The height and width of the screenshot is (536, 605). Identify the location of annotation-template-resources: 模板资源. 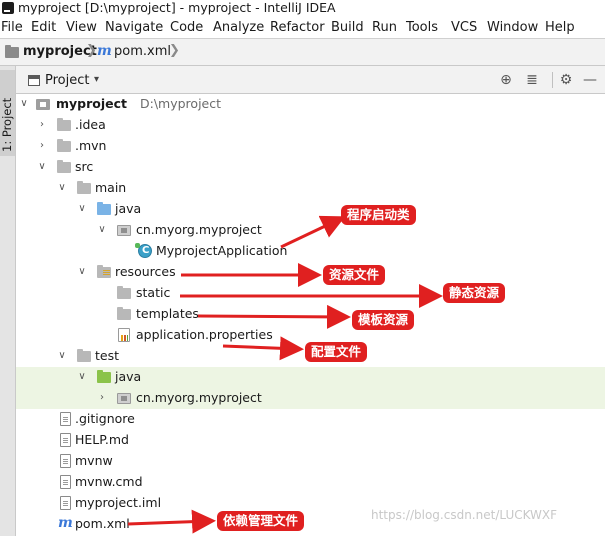
(383, 320).